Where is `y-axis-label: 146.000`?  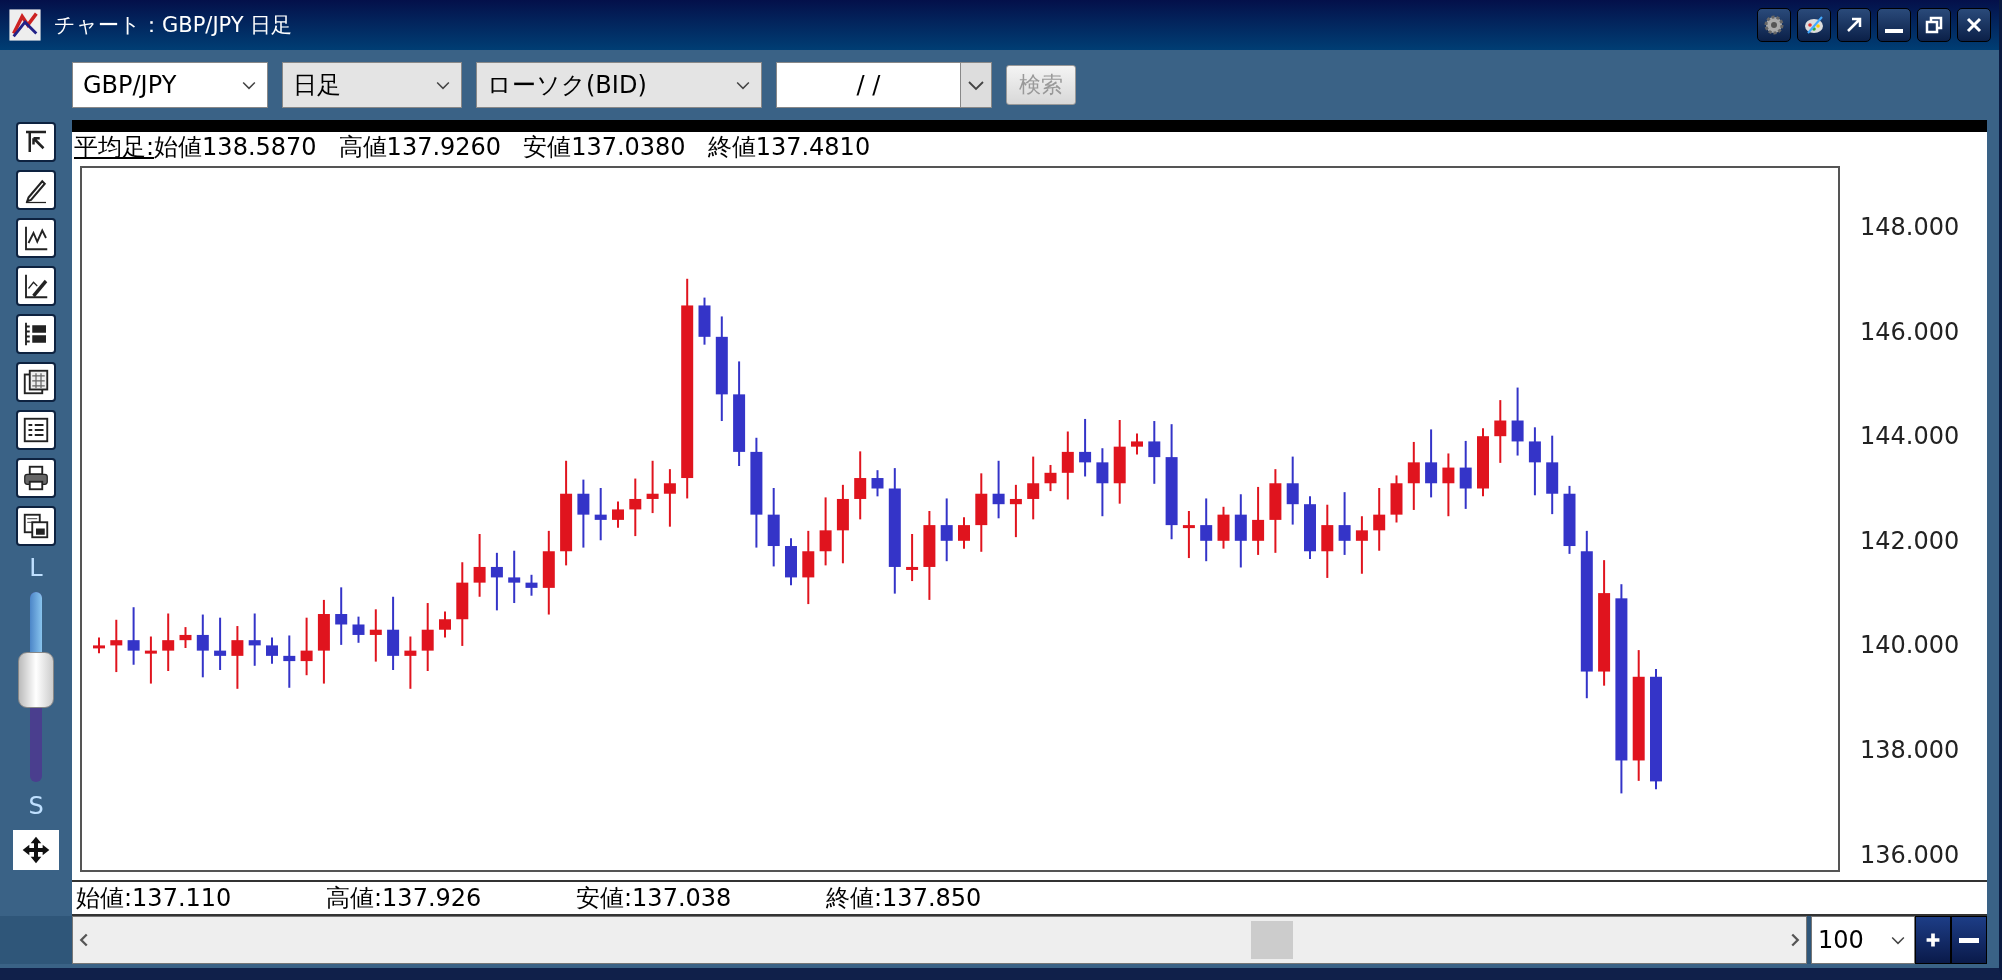
y-axis-label: 146.000 is located at coordinates (1910, 331).